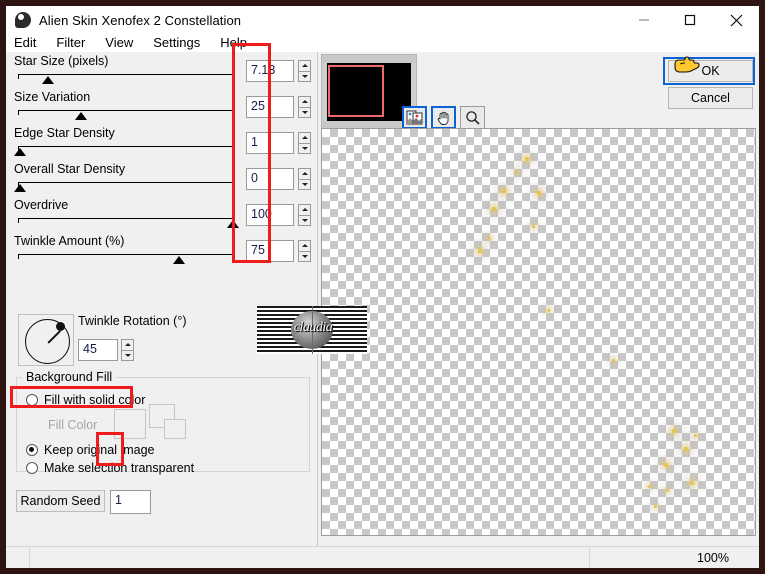 The height and width of the screenshot is (574, 765). I want to click on app-icon, so click(23, 20).